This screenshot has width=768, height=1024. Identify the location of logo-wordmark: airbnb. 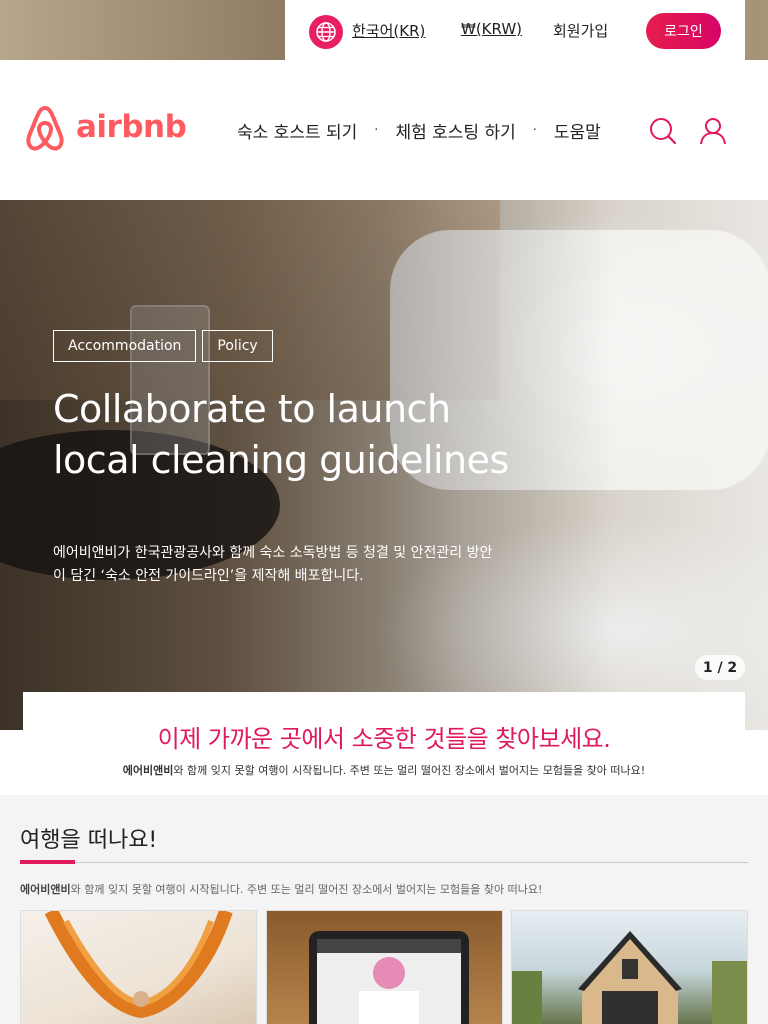
(131, 127).